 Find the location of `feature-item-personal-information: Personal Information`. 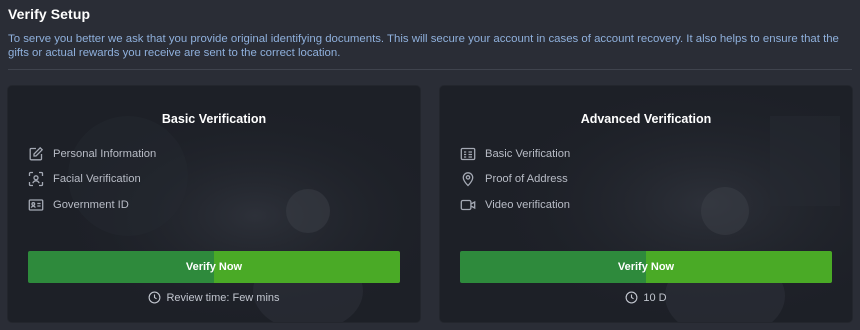

feature-item-personal-information: Personal Information is located at coordinates (92, 154).